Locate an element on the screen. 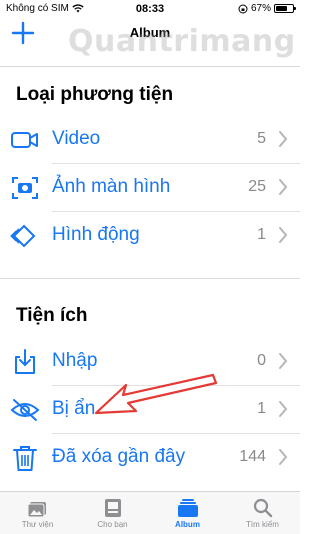  tab-label: Cho bạn is located at coordinates (112, 524).